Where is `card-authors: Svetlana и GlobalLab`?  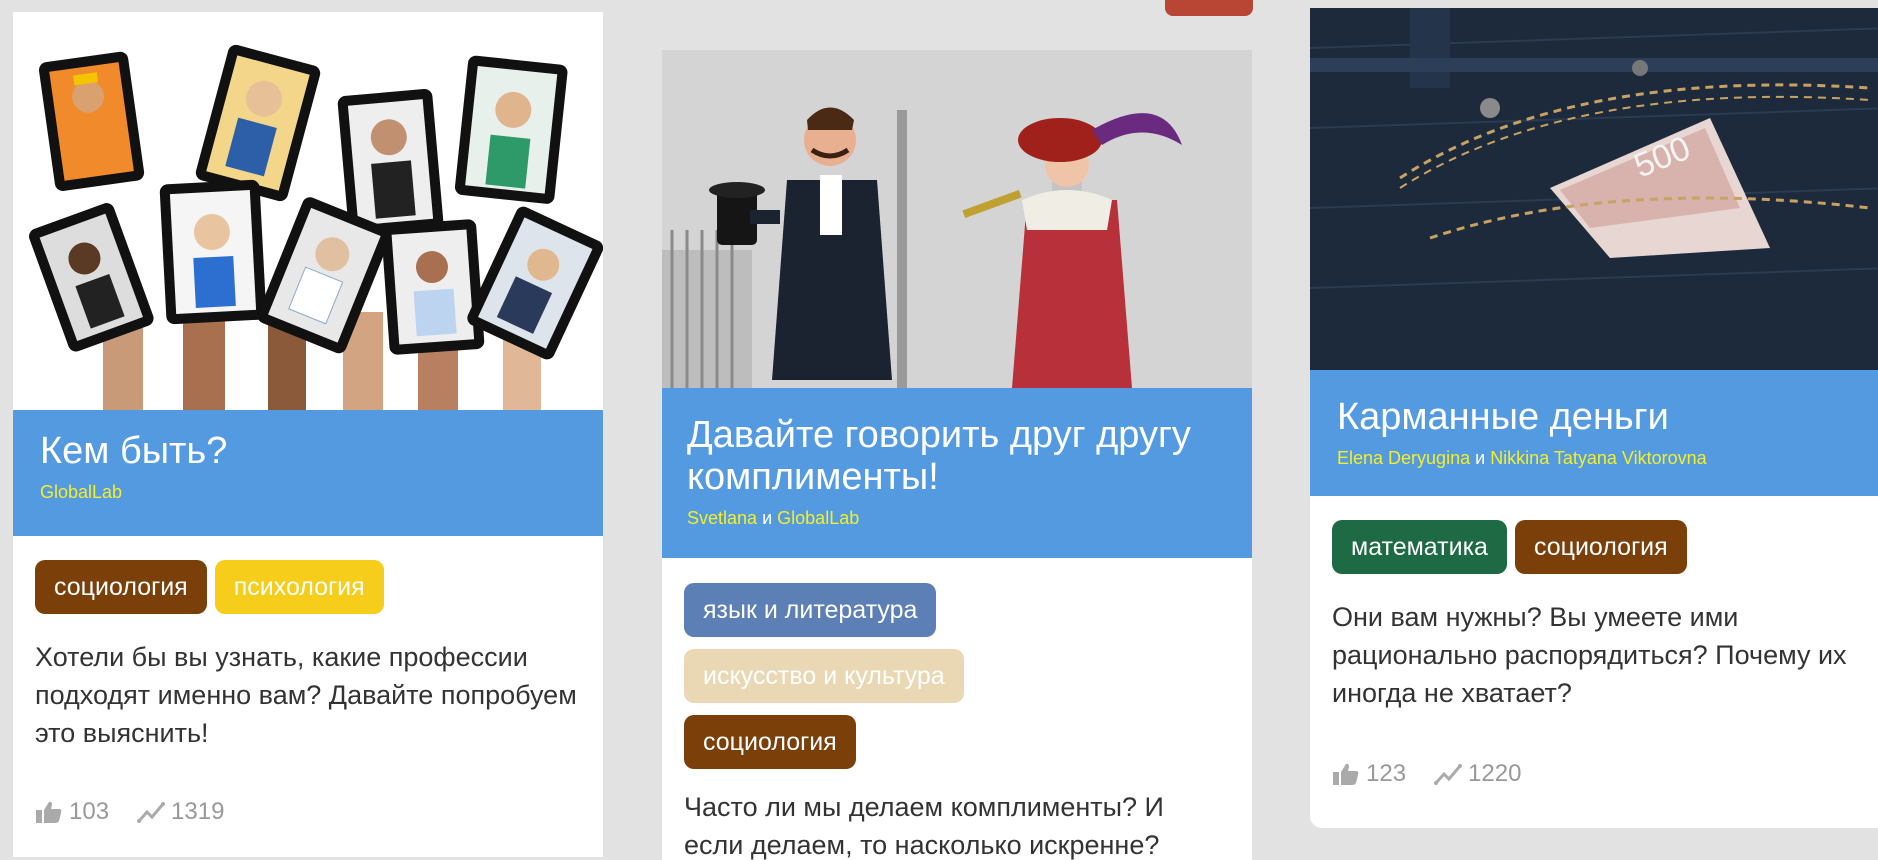
card-authors: Svetlana и GlobalLab is located at coordinates (957, 518).